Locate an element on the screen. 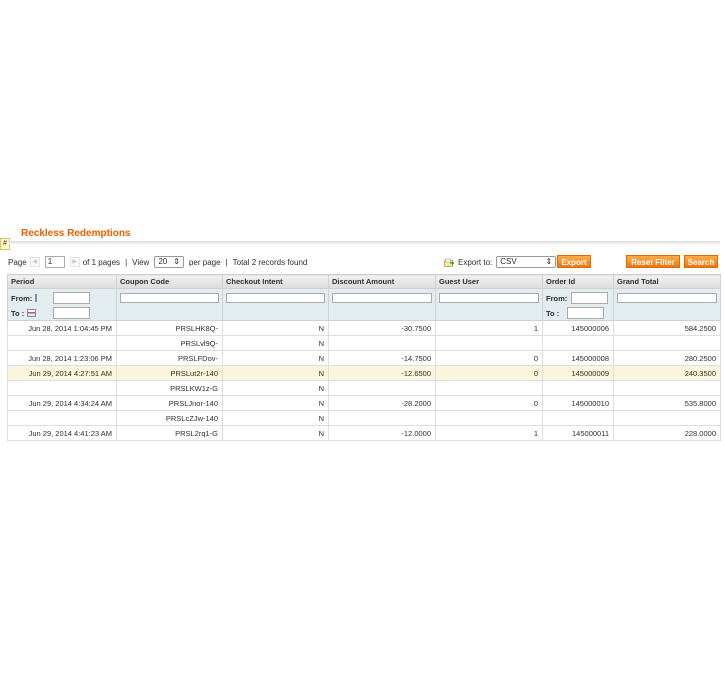 The width and height of the screenshot is (725, 680). column-header-coupon-code: Coupon Code is located at coordinates (169, 281).